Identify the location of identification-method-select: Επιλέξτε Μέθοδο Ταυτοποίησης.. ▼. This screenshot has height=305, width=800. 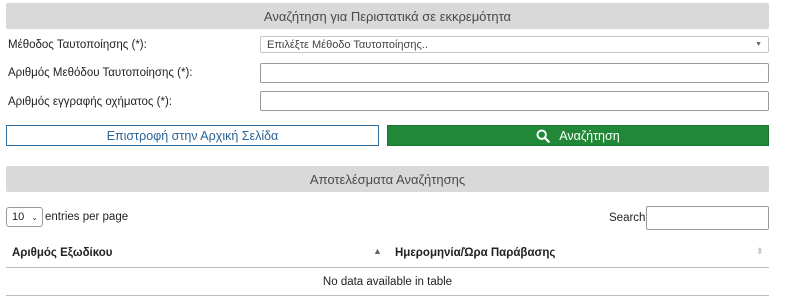
(514, 44).